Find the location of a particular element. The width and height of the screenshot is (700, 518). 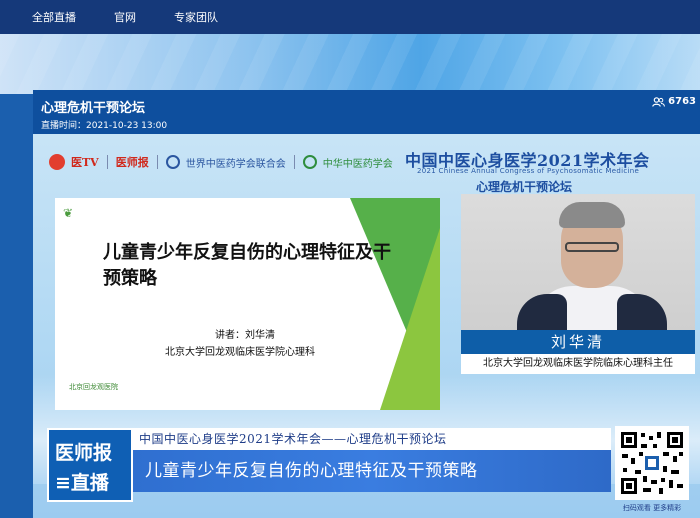

wfcms-logo-icon is located at coordinates (172, 162).